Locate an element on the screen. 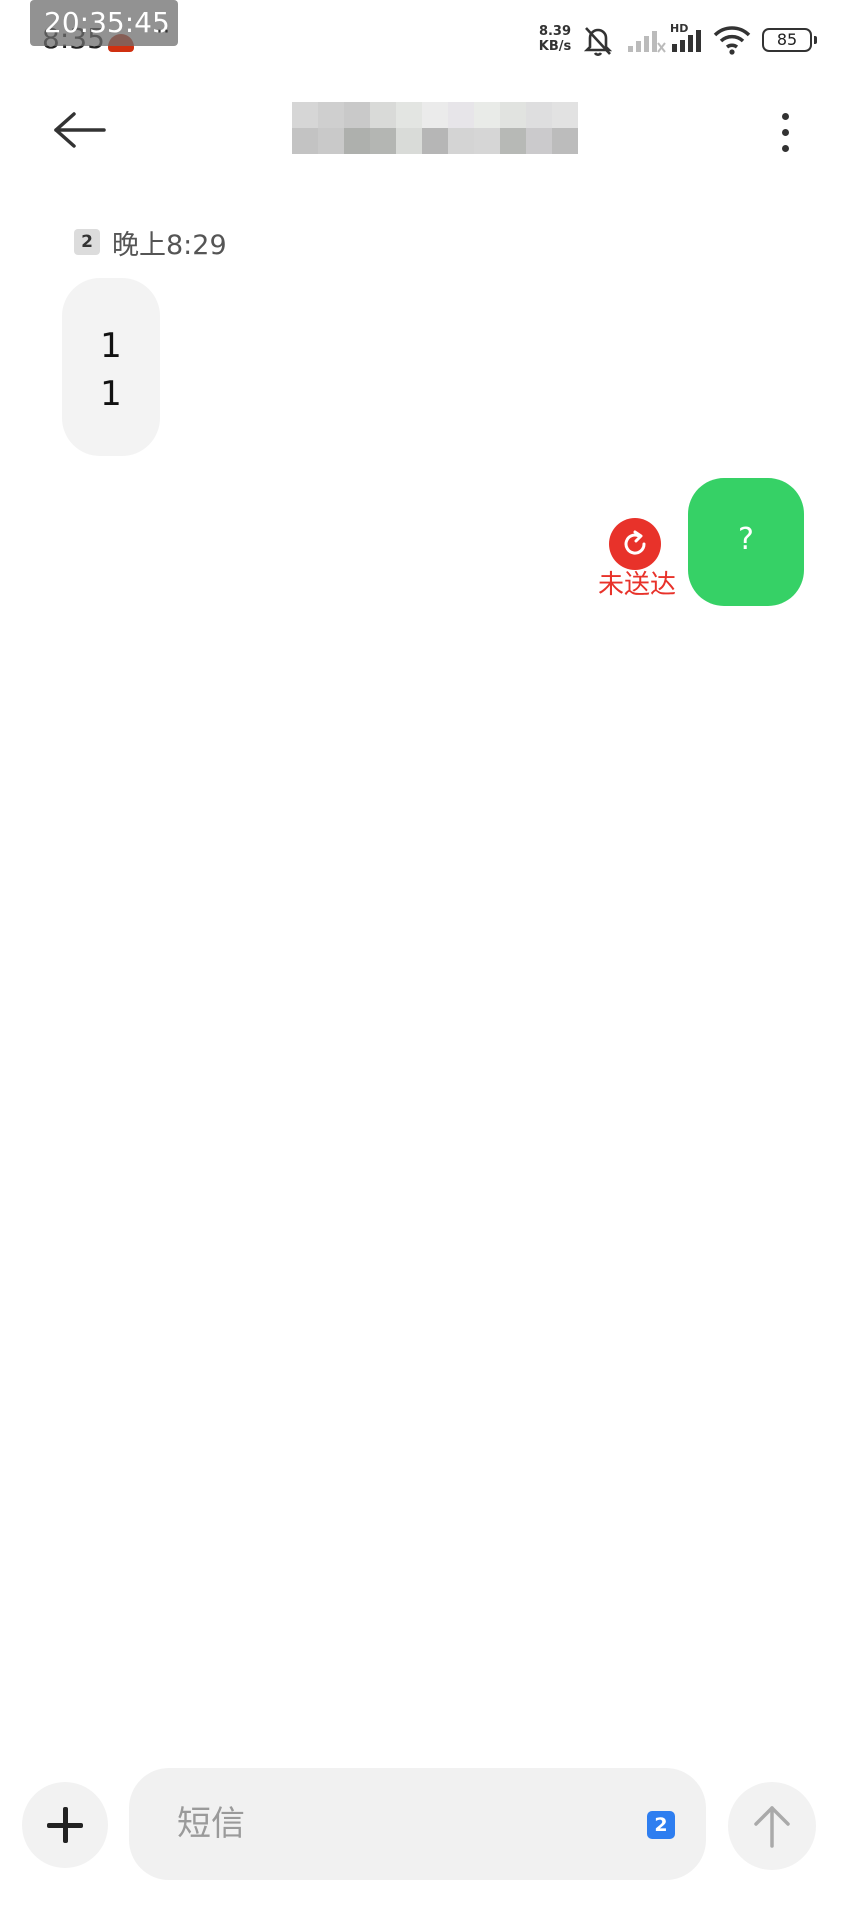 This screenshot has height=1920, width=864. bell-muted-icon is located at coordinates (598, 41).